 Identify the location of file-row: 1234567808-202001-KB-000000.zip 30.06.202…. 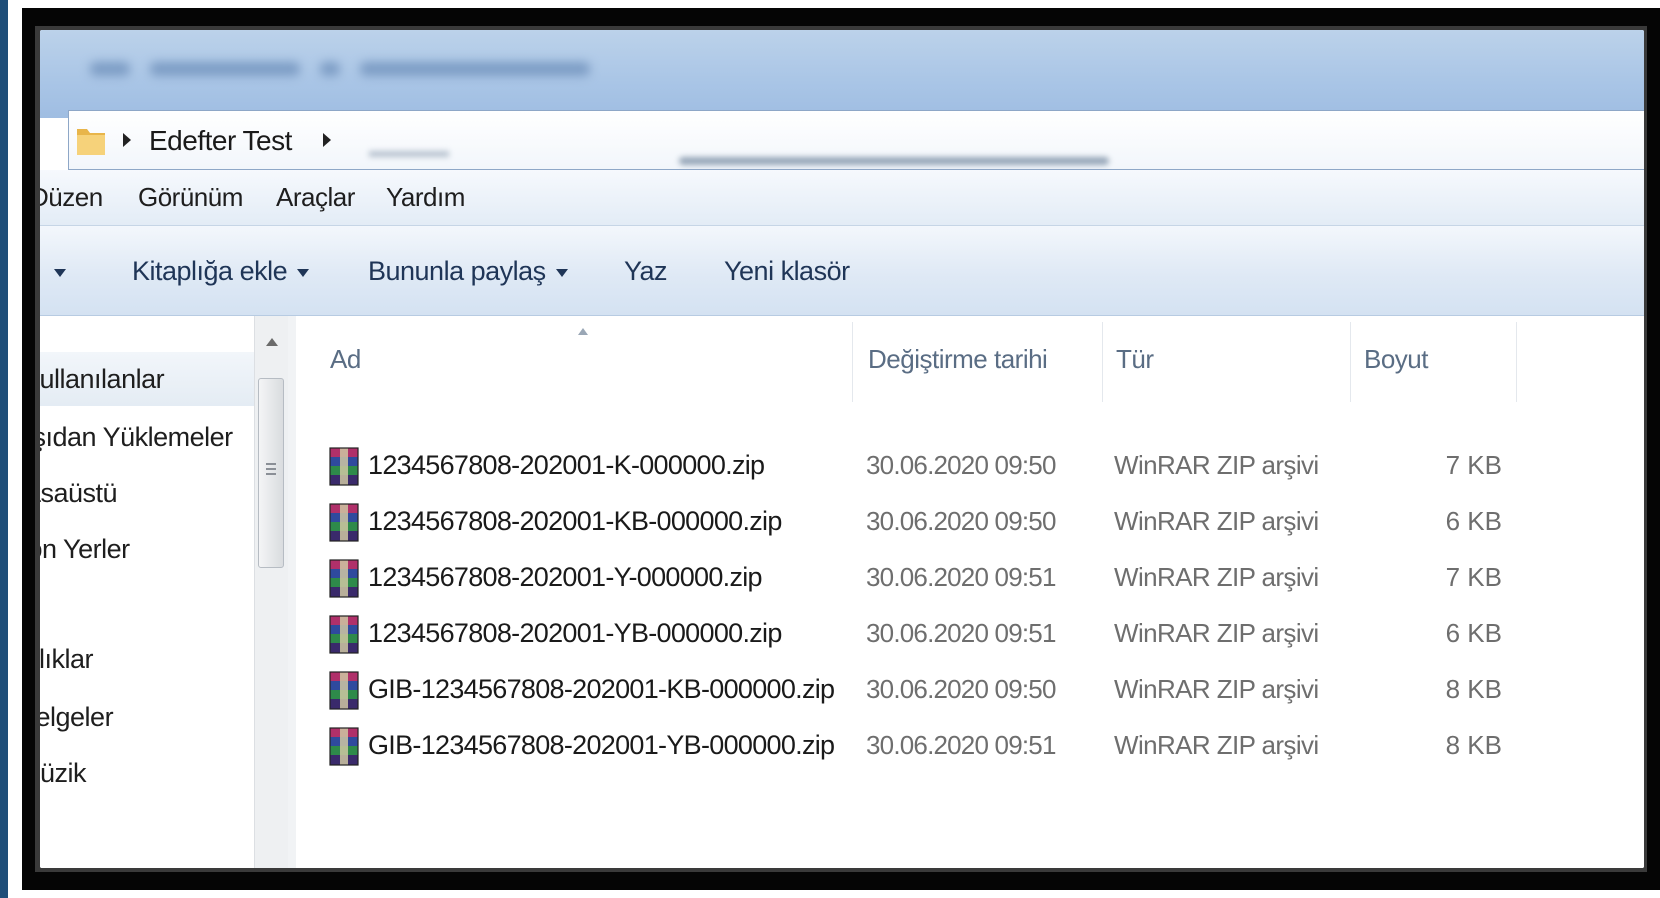
(916, 522).